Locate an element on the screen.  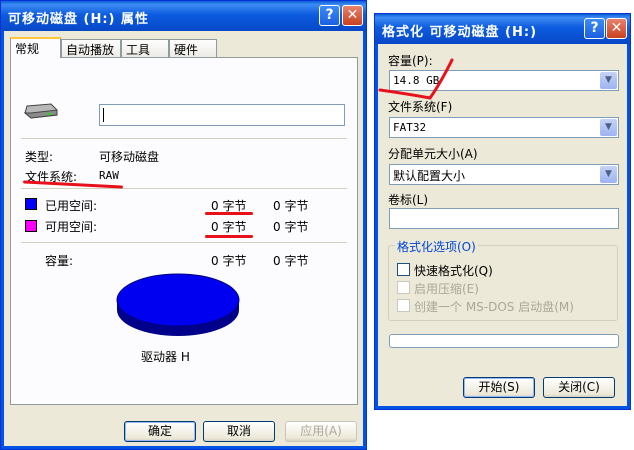
red-check-annotation is located at coordinates (416, 79).